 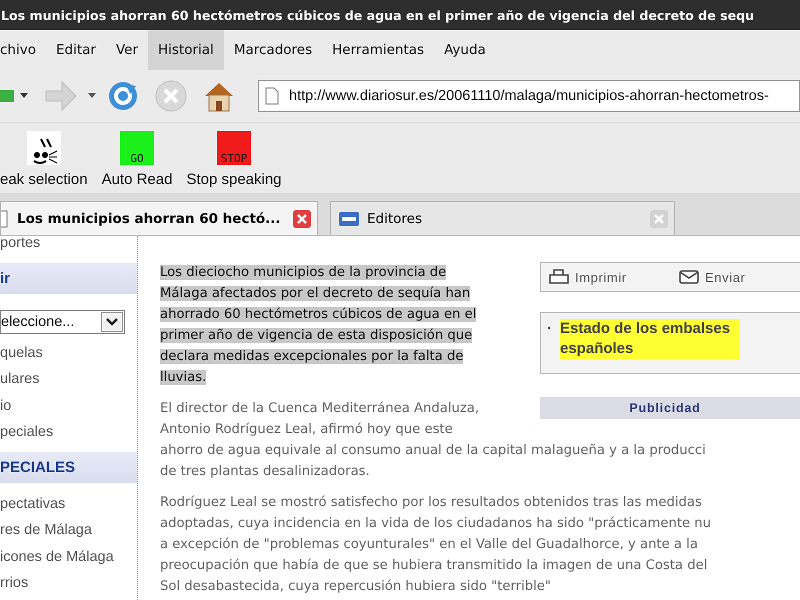 I want to click on toolbar-button: GO Auto Read, so click(x=137, y=155).